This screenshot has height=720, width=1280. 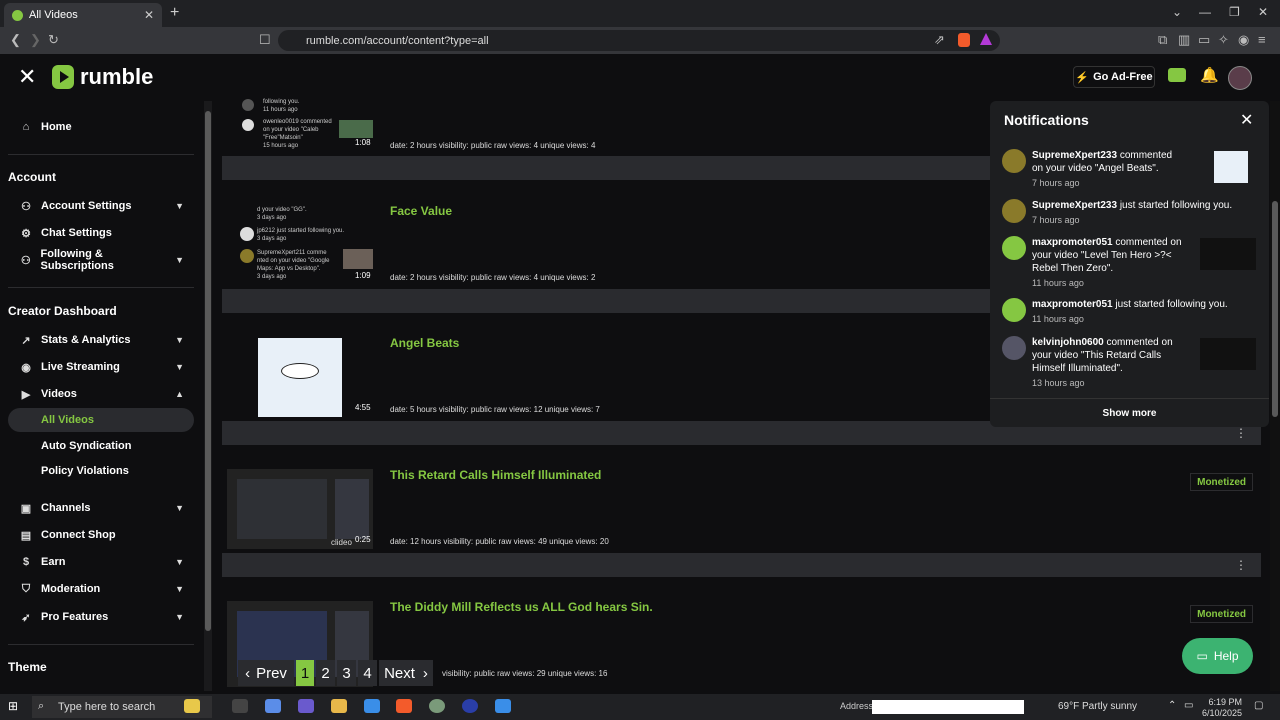 What do you see at coordinates (101, 394) in the screenshot?
I see `sidebar-item-videos: ▶ Videos ▲` at bounding box center [101, 394].